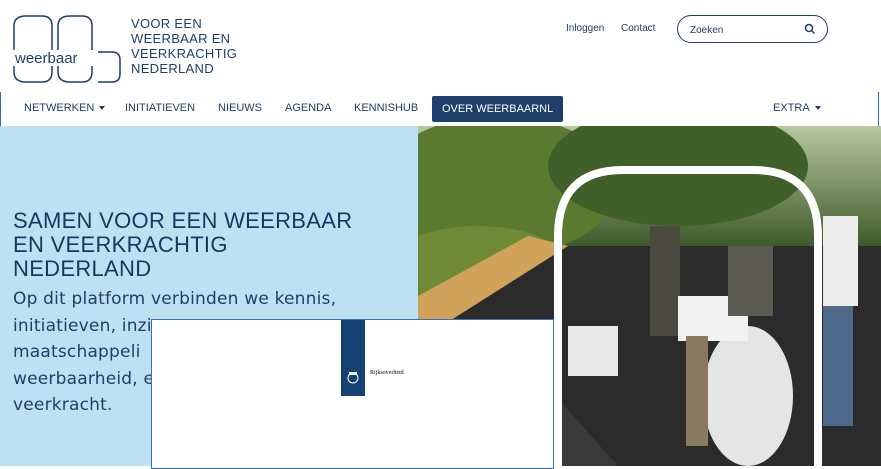  I want to click on hero-desc-line: Op dit platform verbinden we kennis,, so click(175, 299).